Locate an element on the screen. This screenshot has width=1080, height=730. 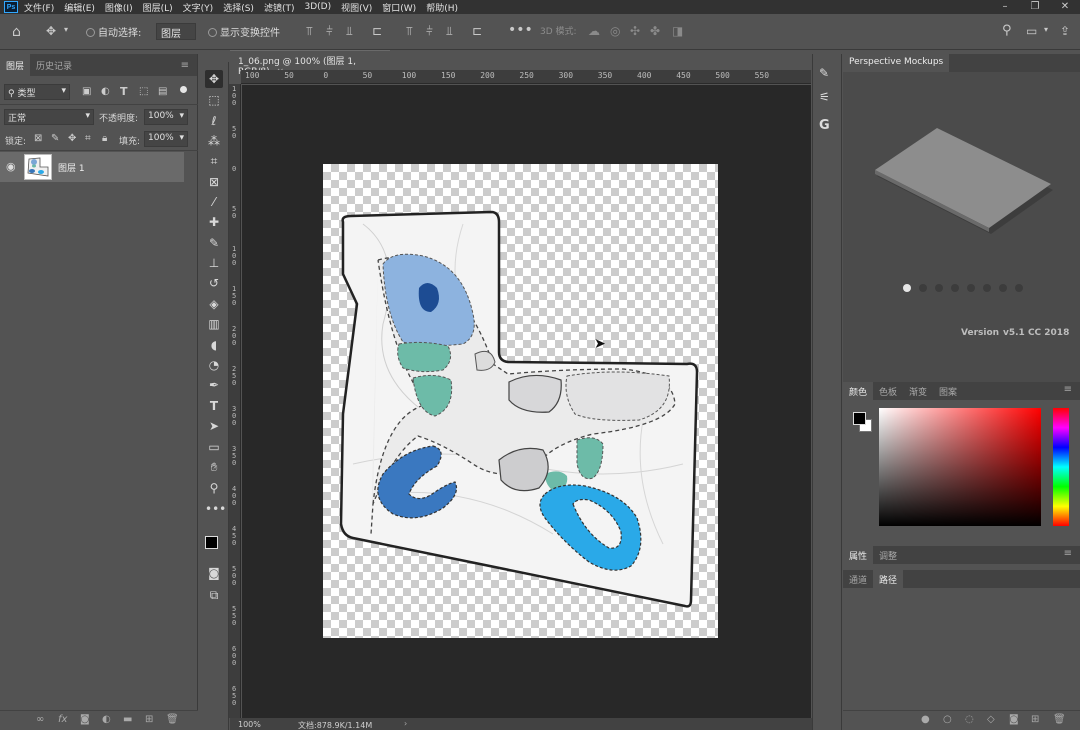
pen-tool-icon: ✒ is located at coordinates (214, 385).